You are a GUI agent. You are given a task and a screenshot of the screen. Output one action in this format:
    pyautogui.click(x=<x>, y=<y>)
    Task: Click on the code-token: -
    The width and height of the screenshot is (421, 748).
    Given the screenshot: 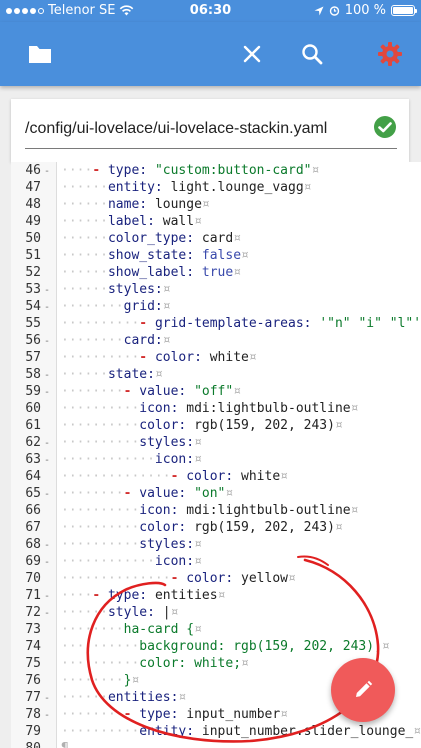 What is the action you would take?
    pyautogui.click(x=100, y=170)
    